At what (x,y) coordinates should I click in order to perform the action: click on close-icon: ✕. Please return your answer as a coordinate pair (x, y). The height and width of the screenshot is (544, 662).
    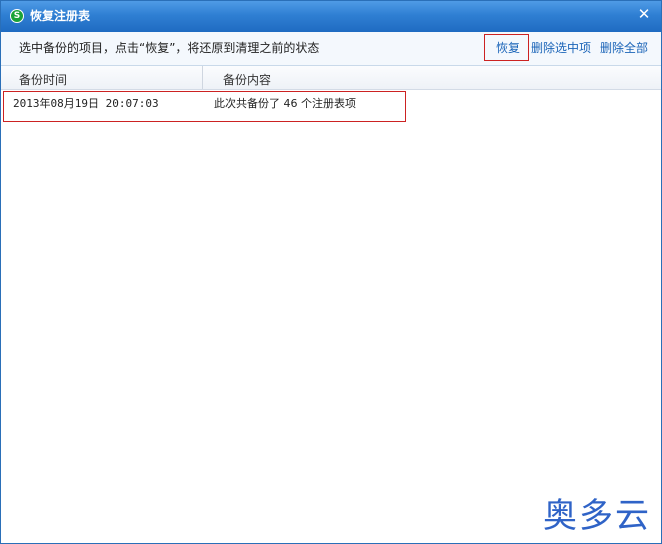
    Looking at the image, I should click on (644, 14).